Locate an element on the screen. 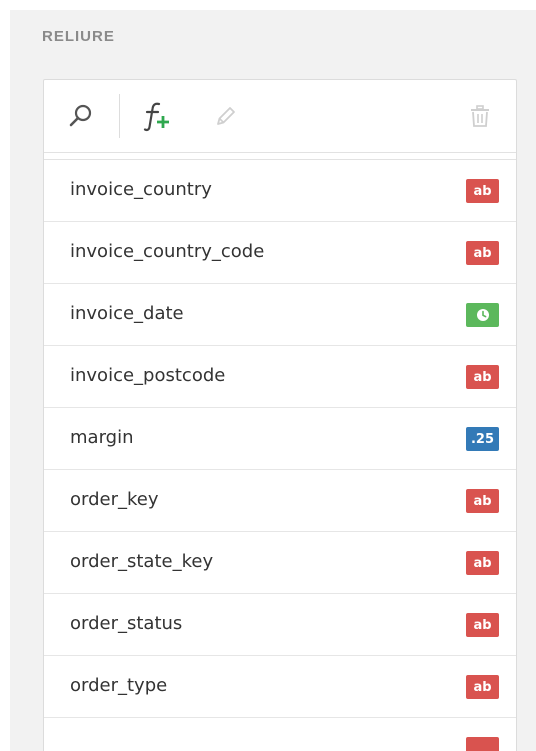  delete-button is located at coordinates (480, 116).